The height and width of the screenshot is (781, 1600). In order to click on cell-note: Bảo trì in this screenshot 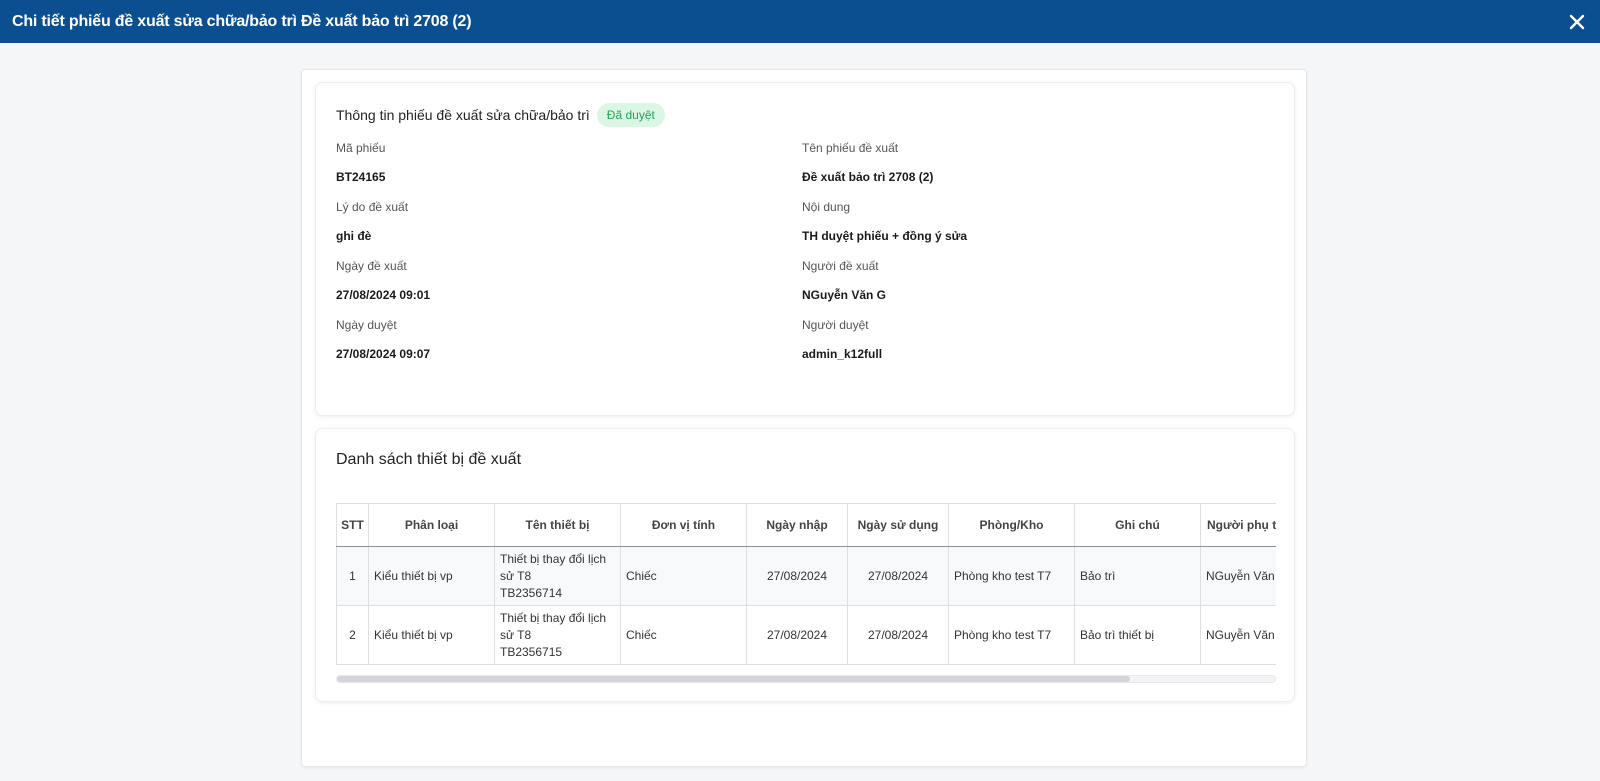, I will do `click(1137, 576)`.